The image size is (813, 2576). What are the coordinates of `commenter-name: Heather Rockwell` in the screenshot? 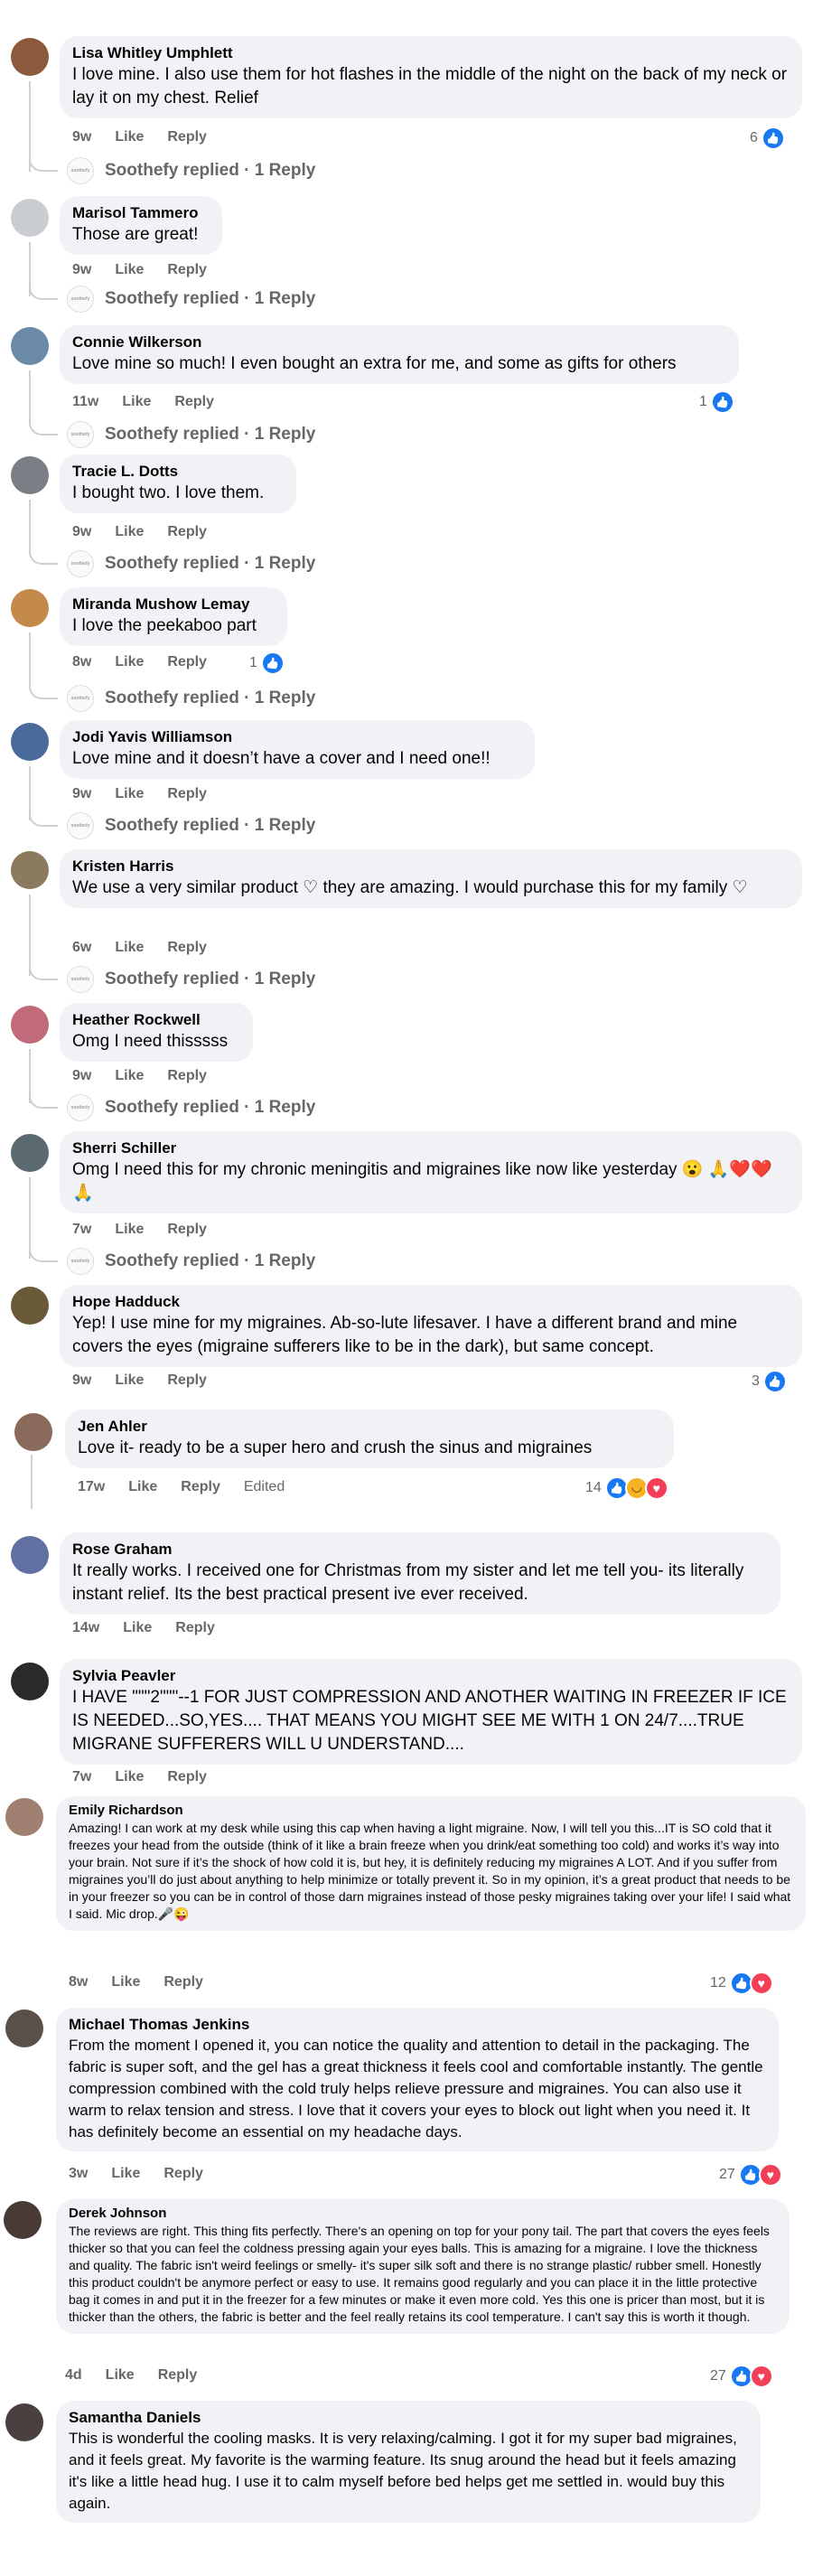 It's located at (156, 1020).